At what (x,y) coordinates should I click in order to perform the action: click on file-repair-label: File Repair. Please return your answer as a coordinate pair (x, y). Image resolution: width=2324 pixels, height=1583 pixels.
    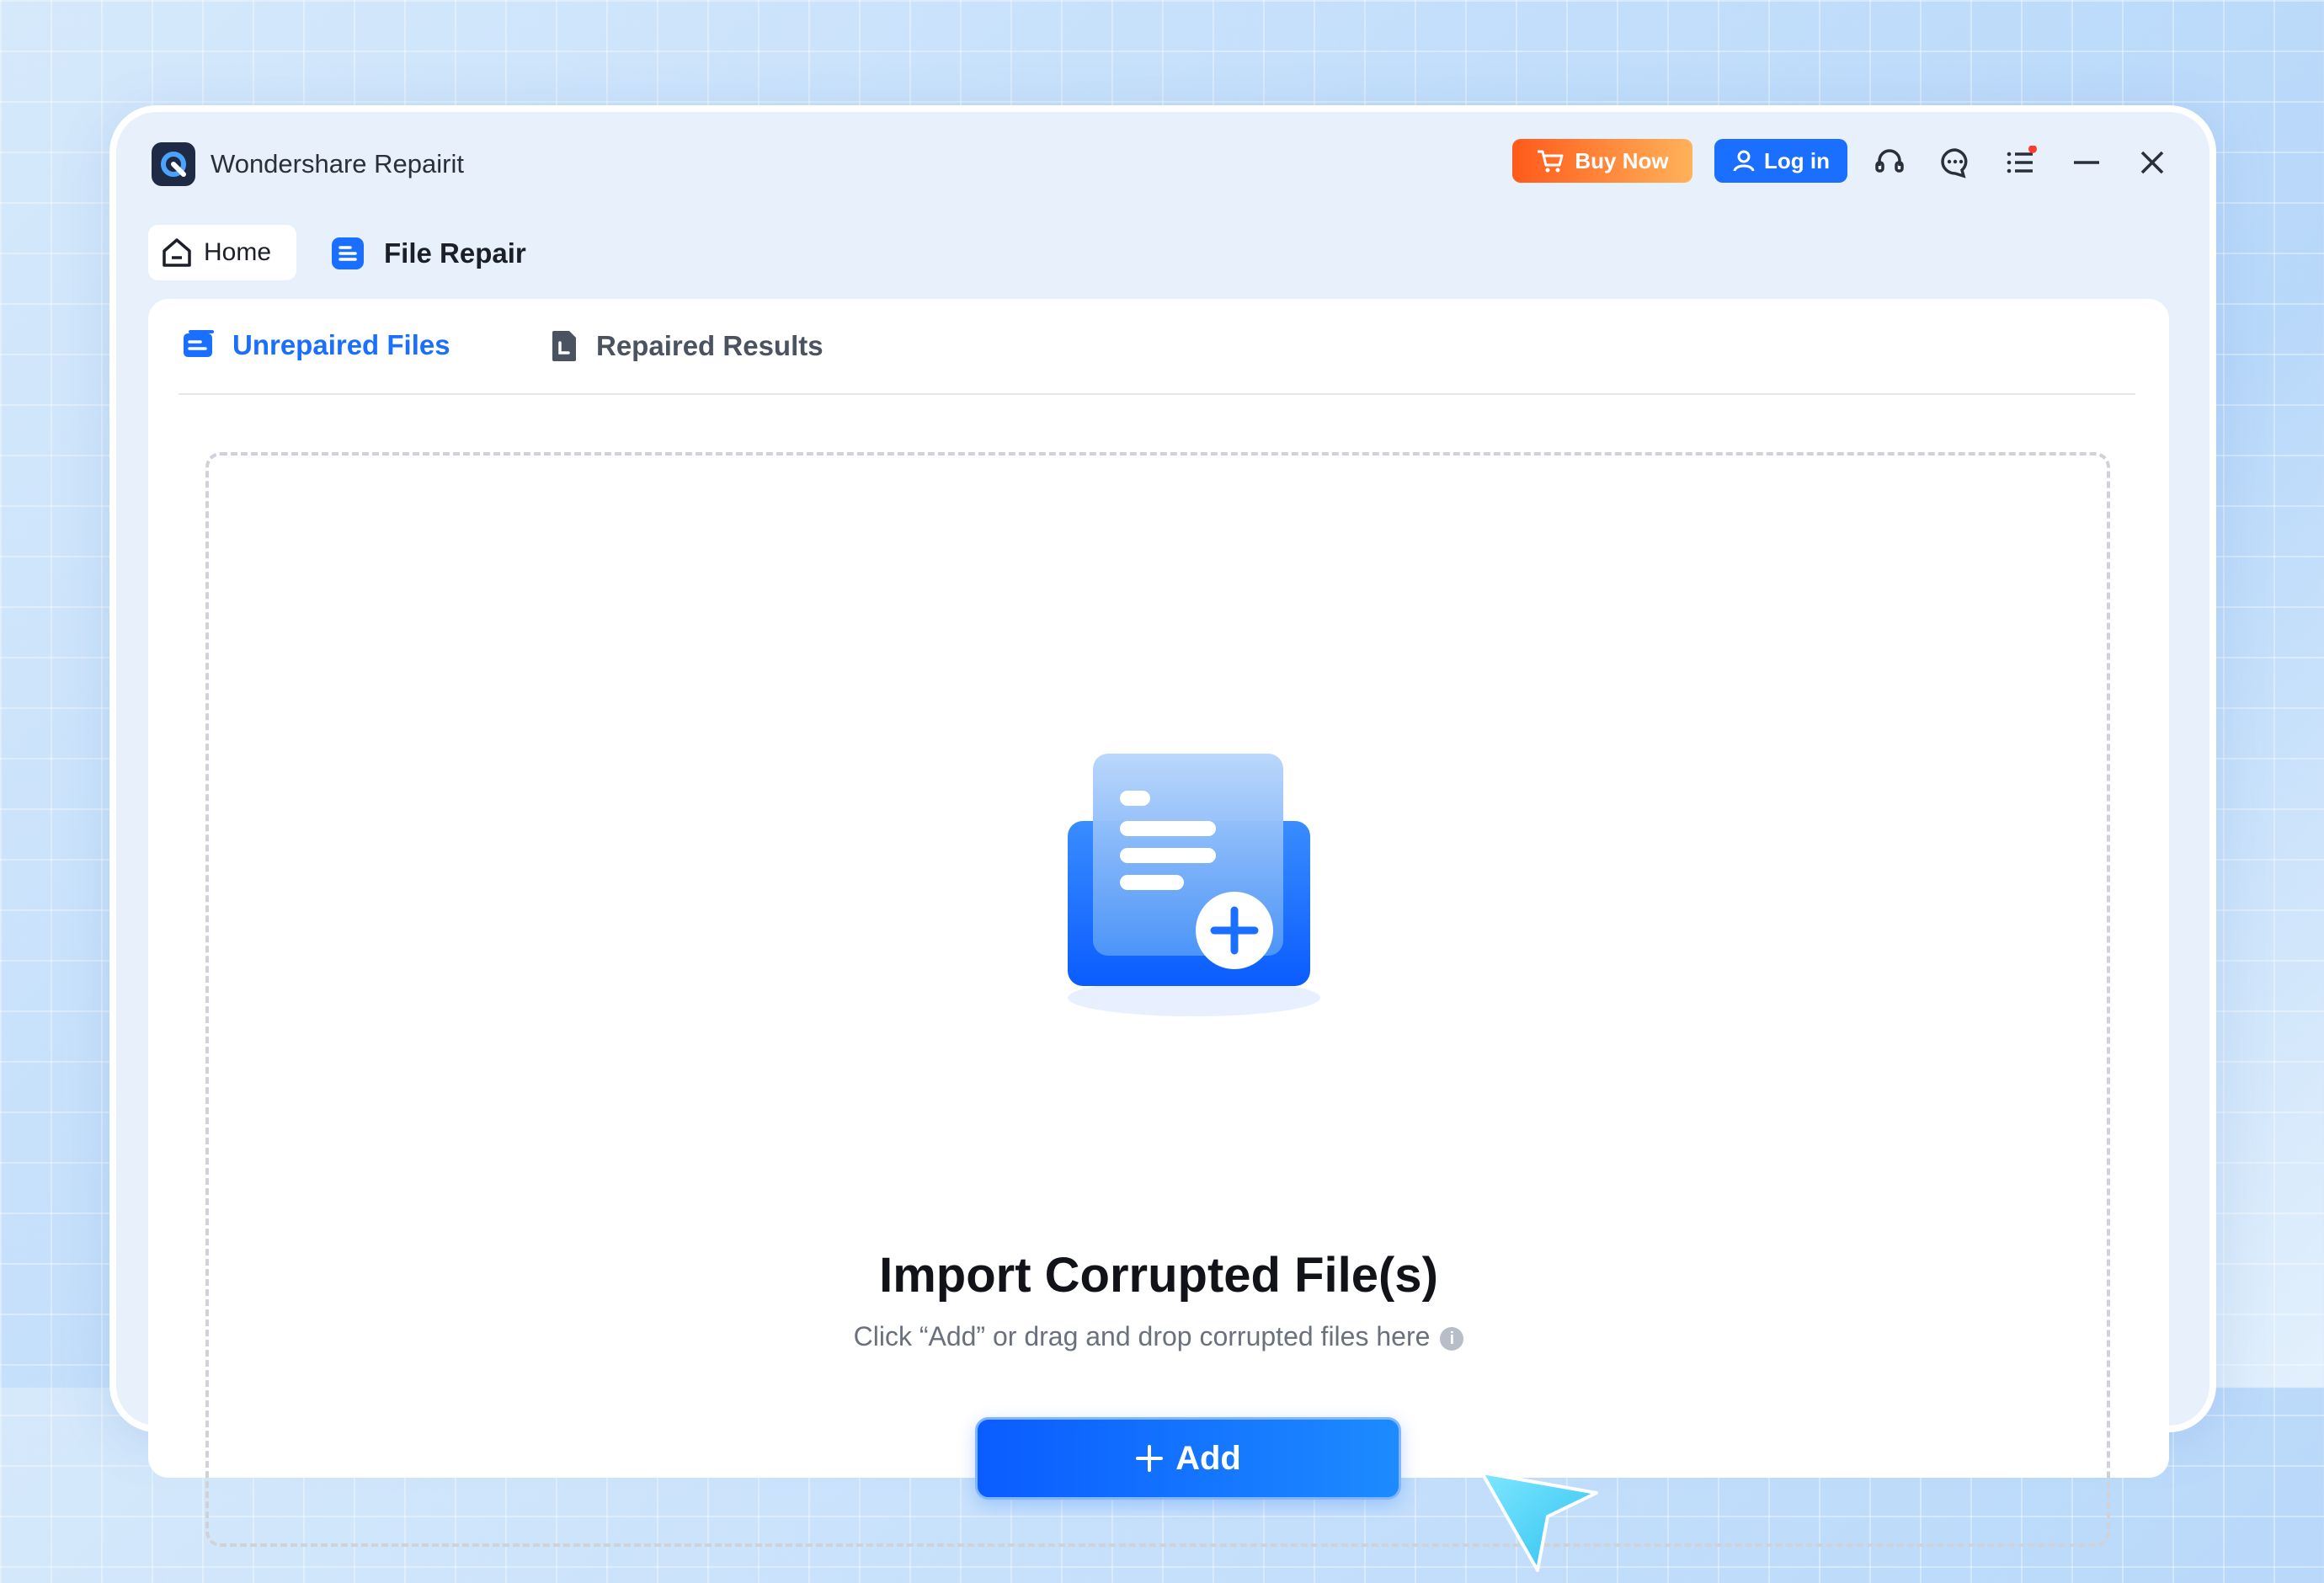
    Looking at the image, I should click on (455, 253).